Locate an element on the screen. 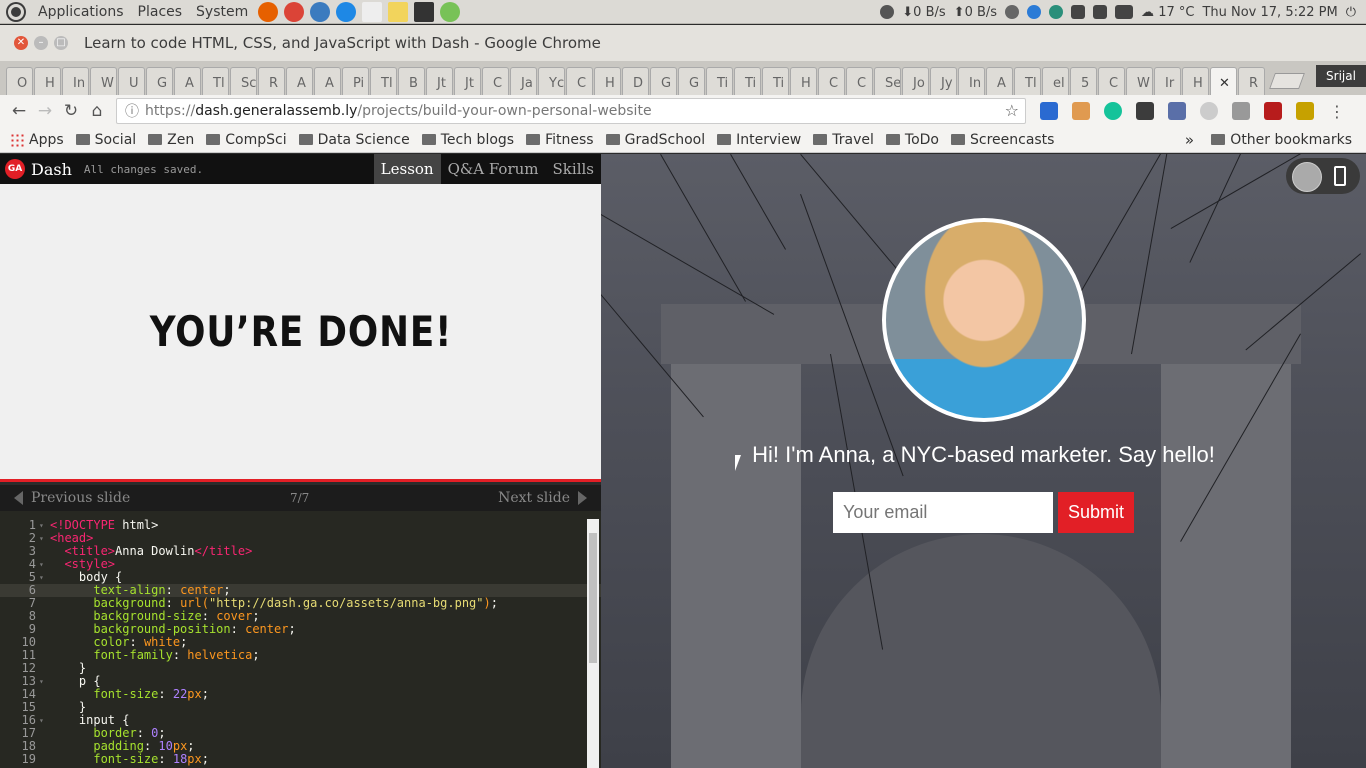  extension-leaf-icon is located at coordinates (1241, 111).